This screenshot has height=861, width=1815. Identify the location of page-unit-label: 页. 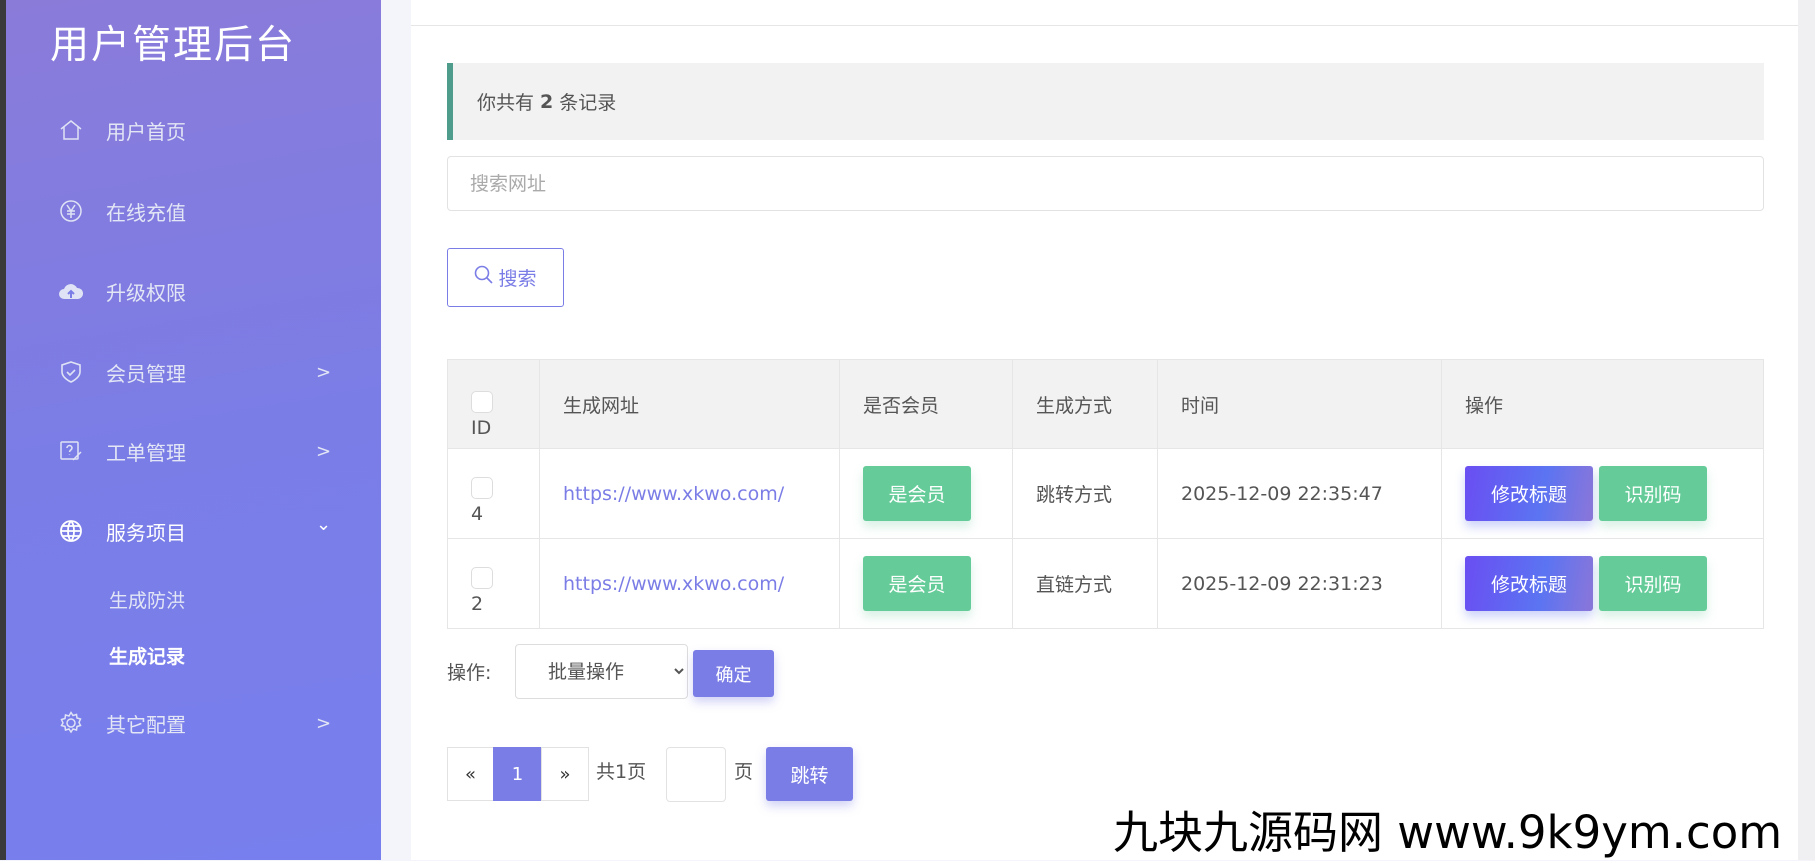
(744, 772).